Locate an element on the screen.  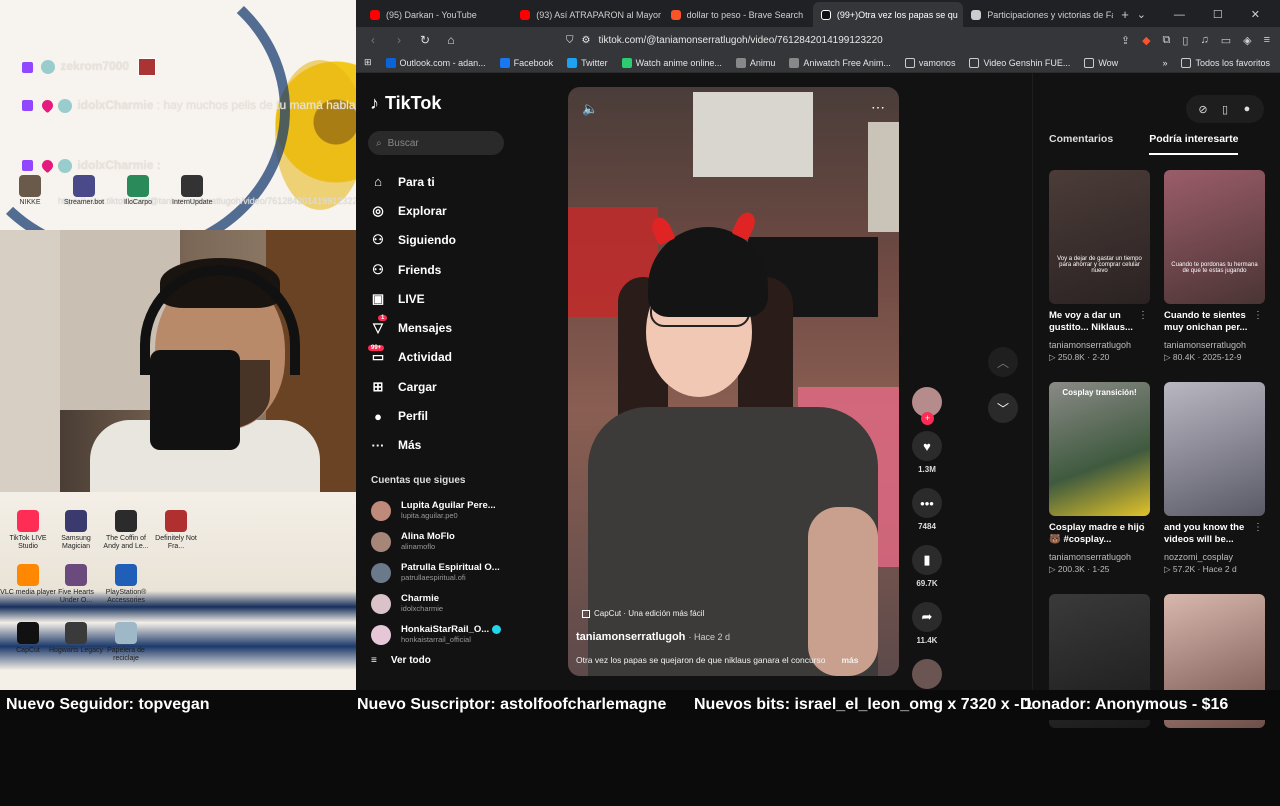
comment-button: ••• 7484 is located at coordinates (927, 509).